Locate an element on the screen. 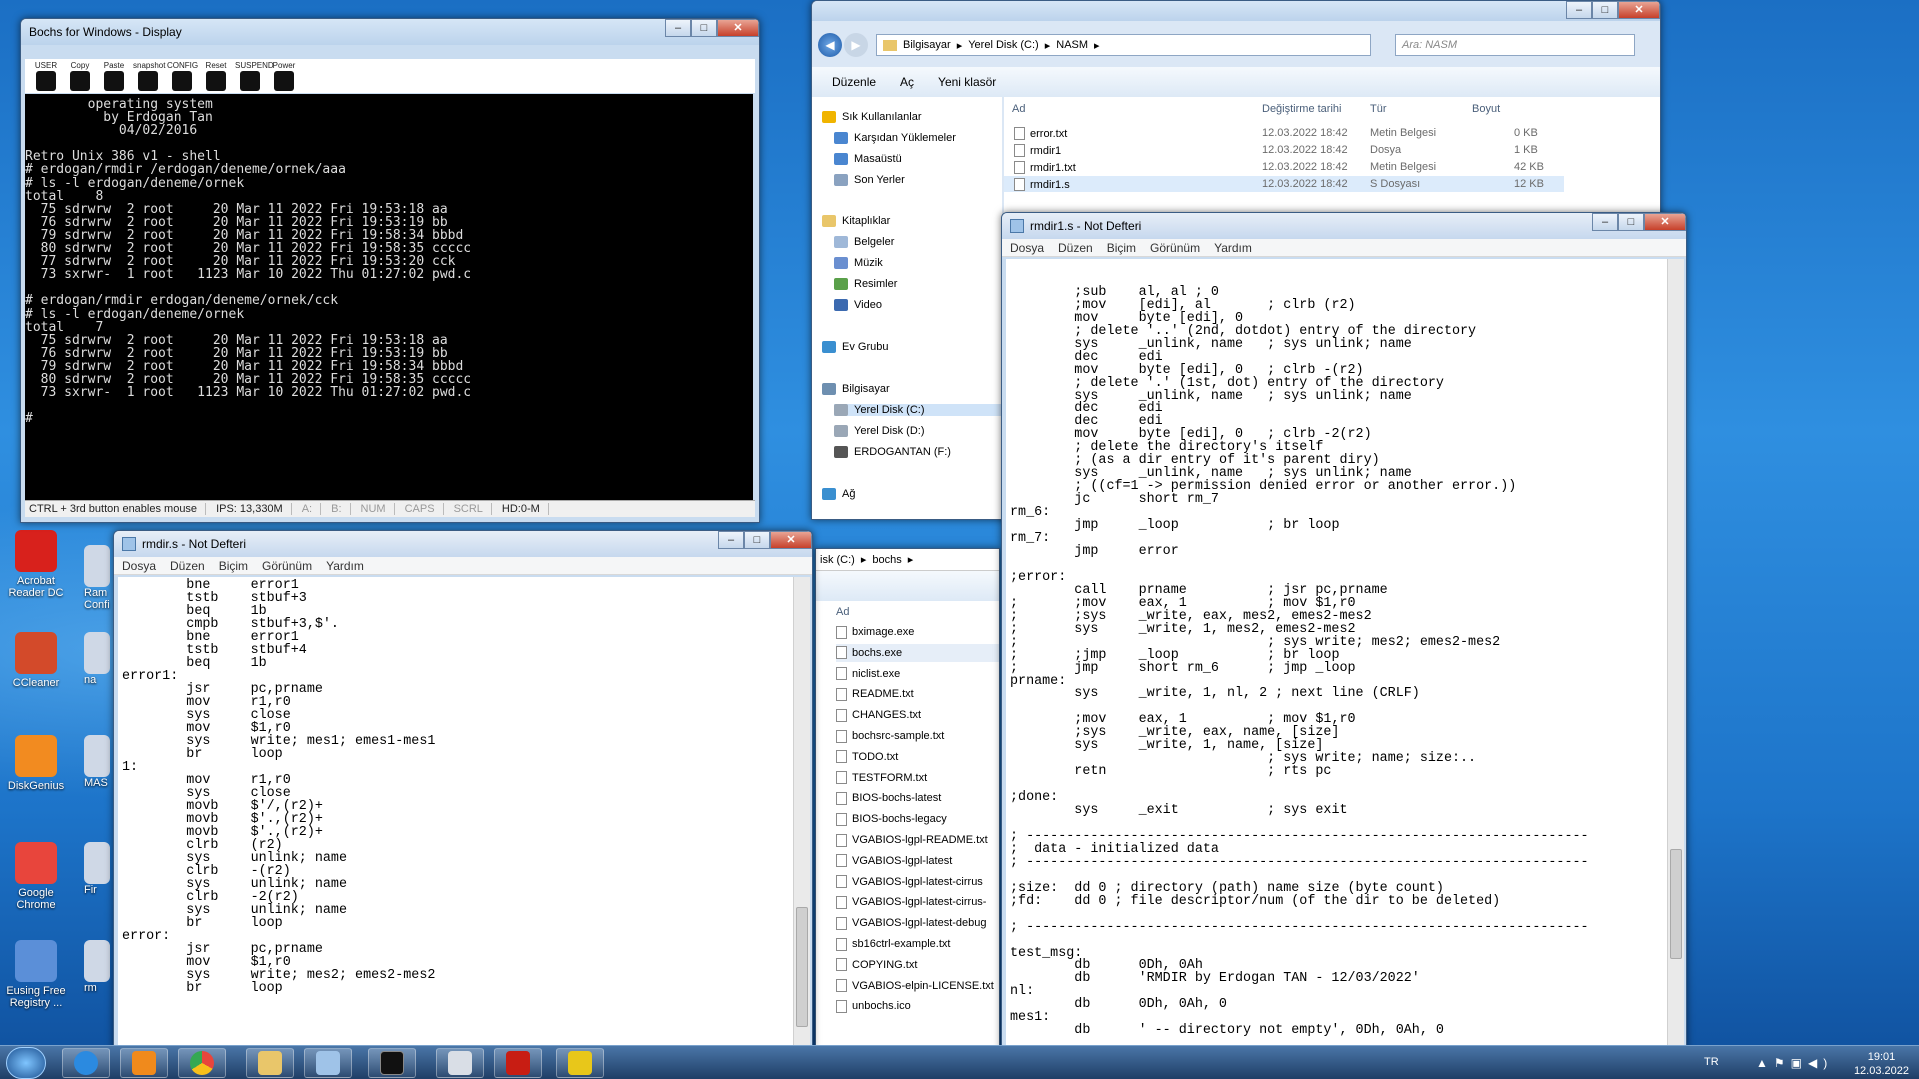 The width and height of the screenshot is (1919, 1079). desktop-icon: Acrobat Reader DC is located at coordinates (36, 564).